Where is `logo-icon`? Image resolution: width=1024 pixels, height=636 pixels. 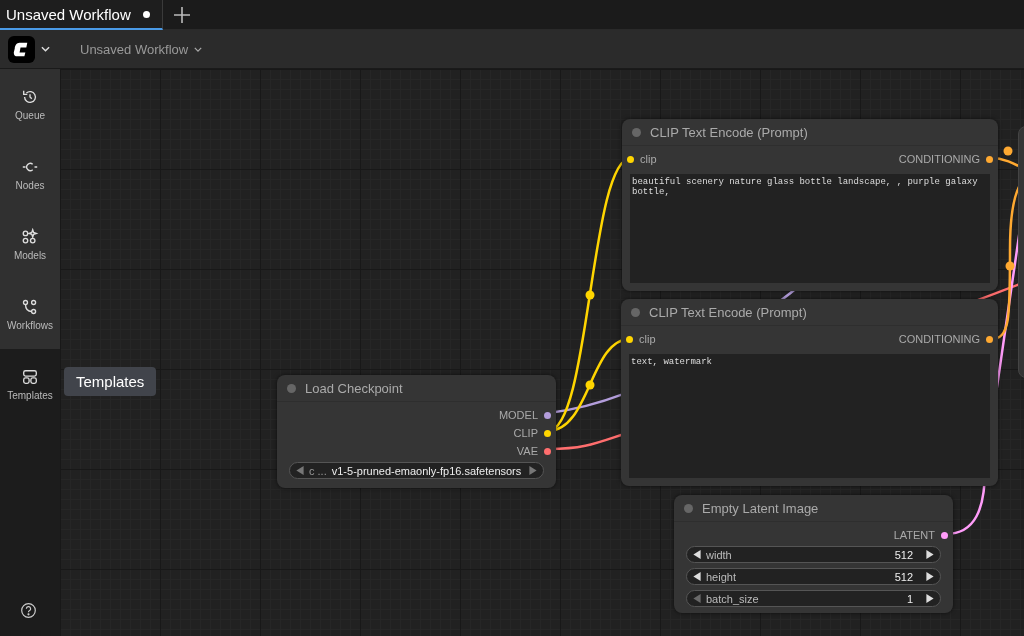
logo-icon is located at coordinates (21, 49).